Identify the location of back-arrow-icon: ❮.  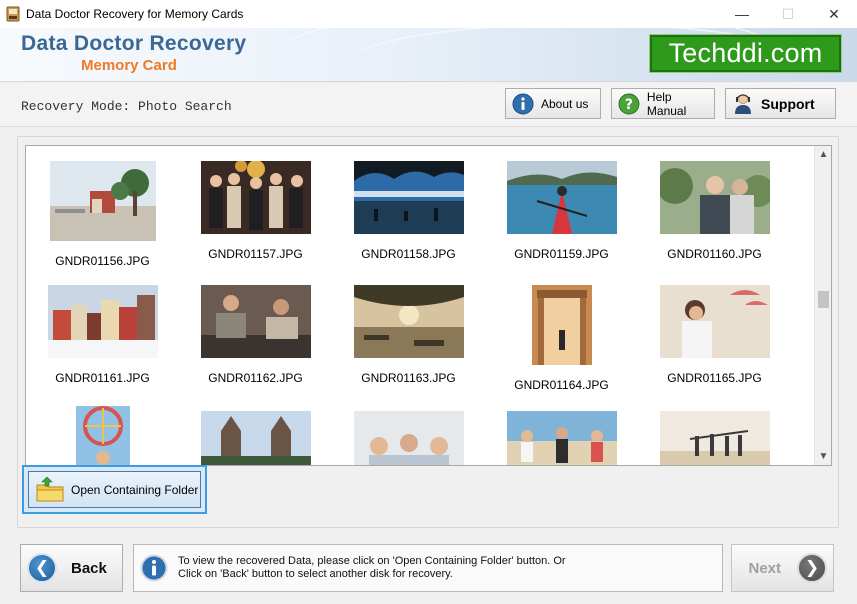
(42, 568).